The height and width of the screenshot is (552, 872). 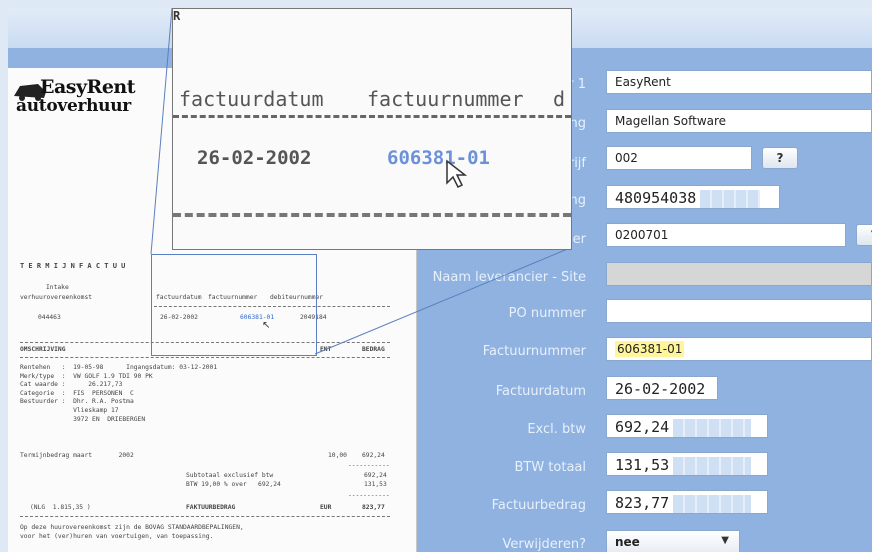 What do you see at coordinates (712, 465) in the screenshot?
I see `vat-total-blur` at bounding box center [712, 465].